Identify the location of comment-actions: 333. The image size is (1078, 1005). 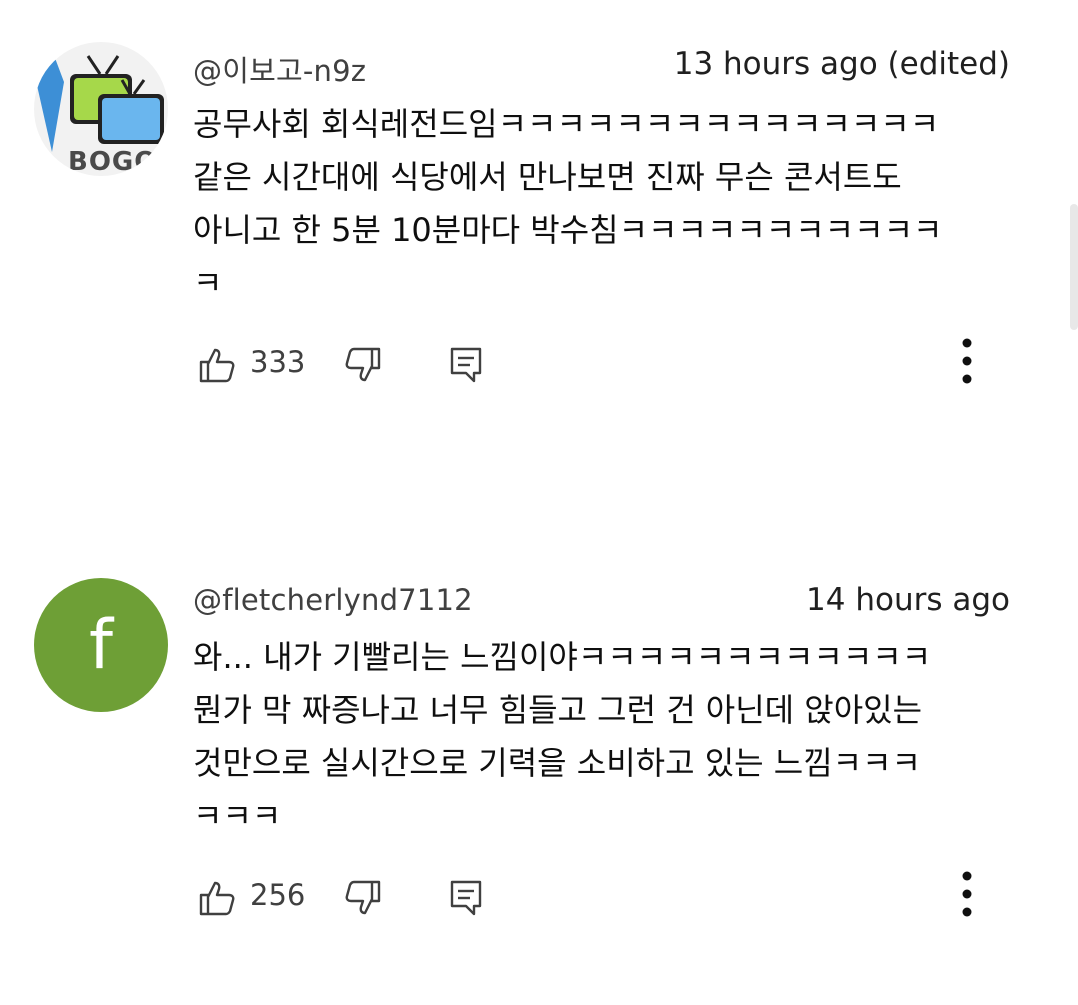
(593, 365).